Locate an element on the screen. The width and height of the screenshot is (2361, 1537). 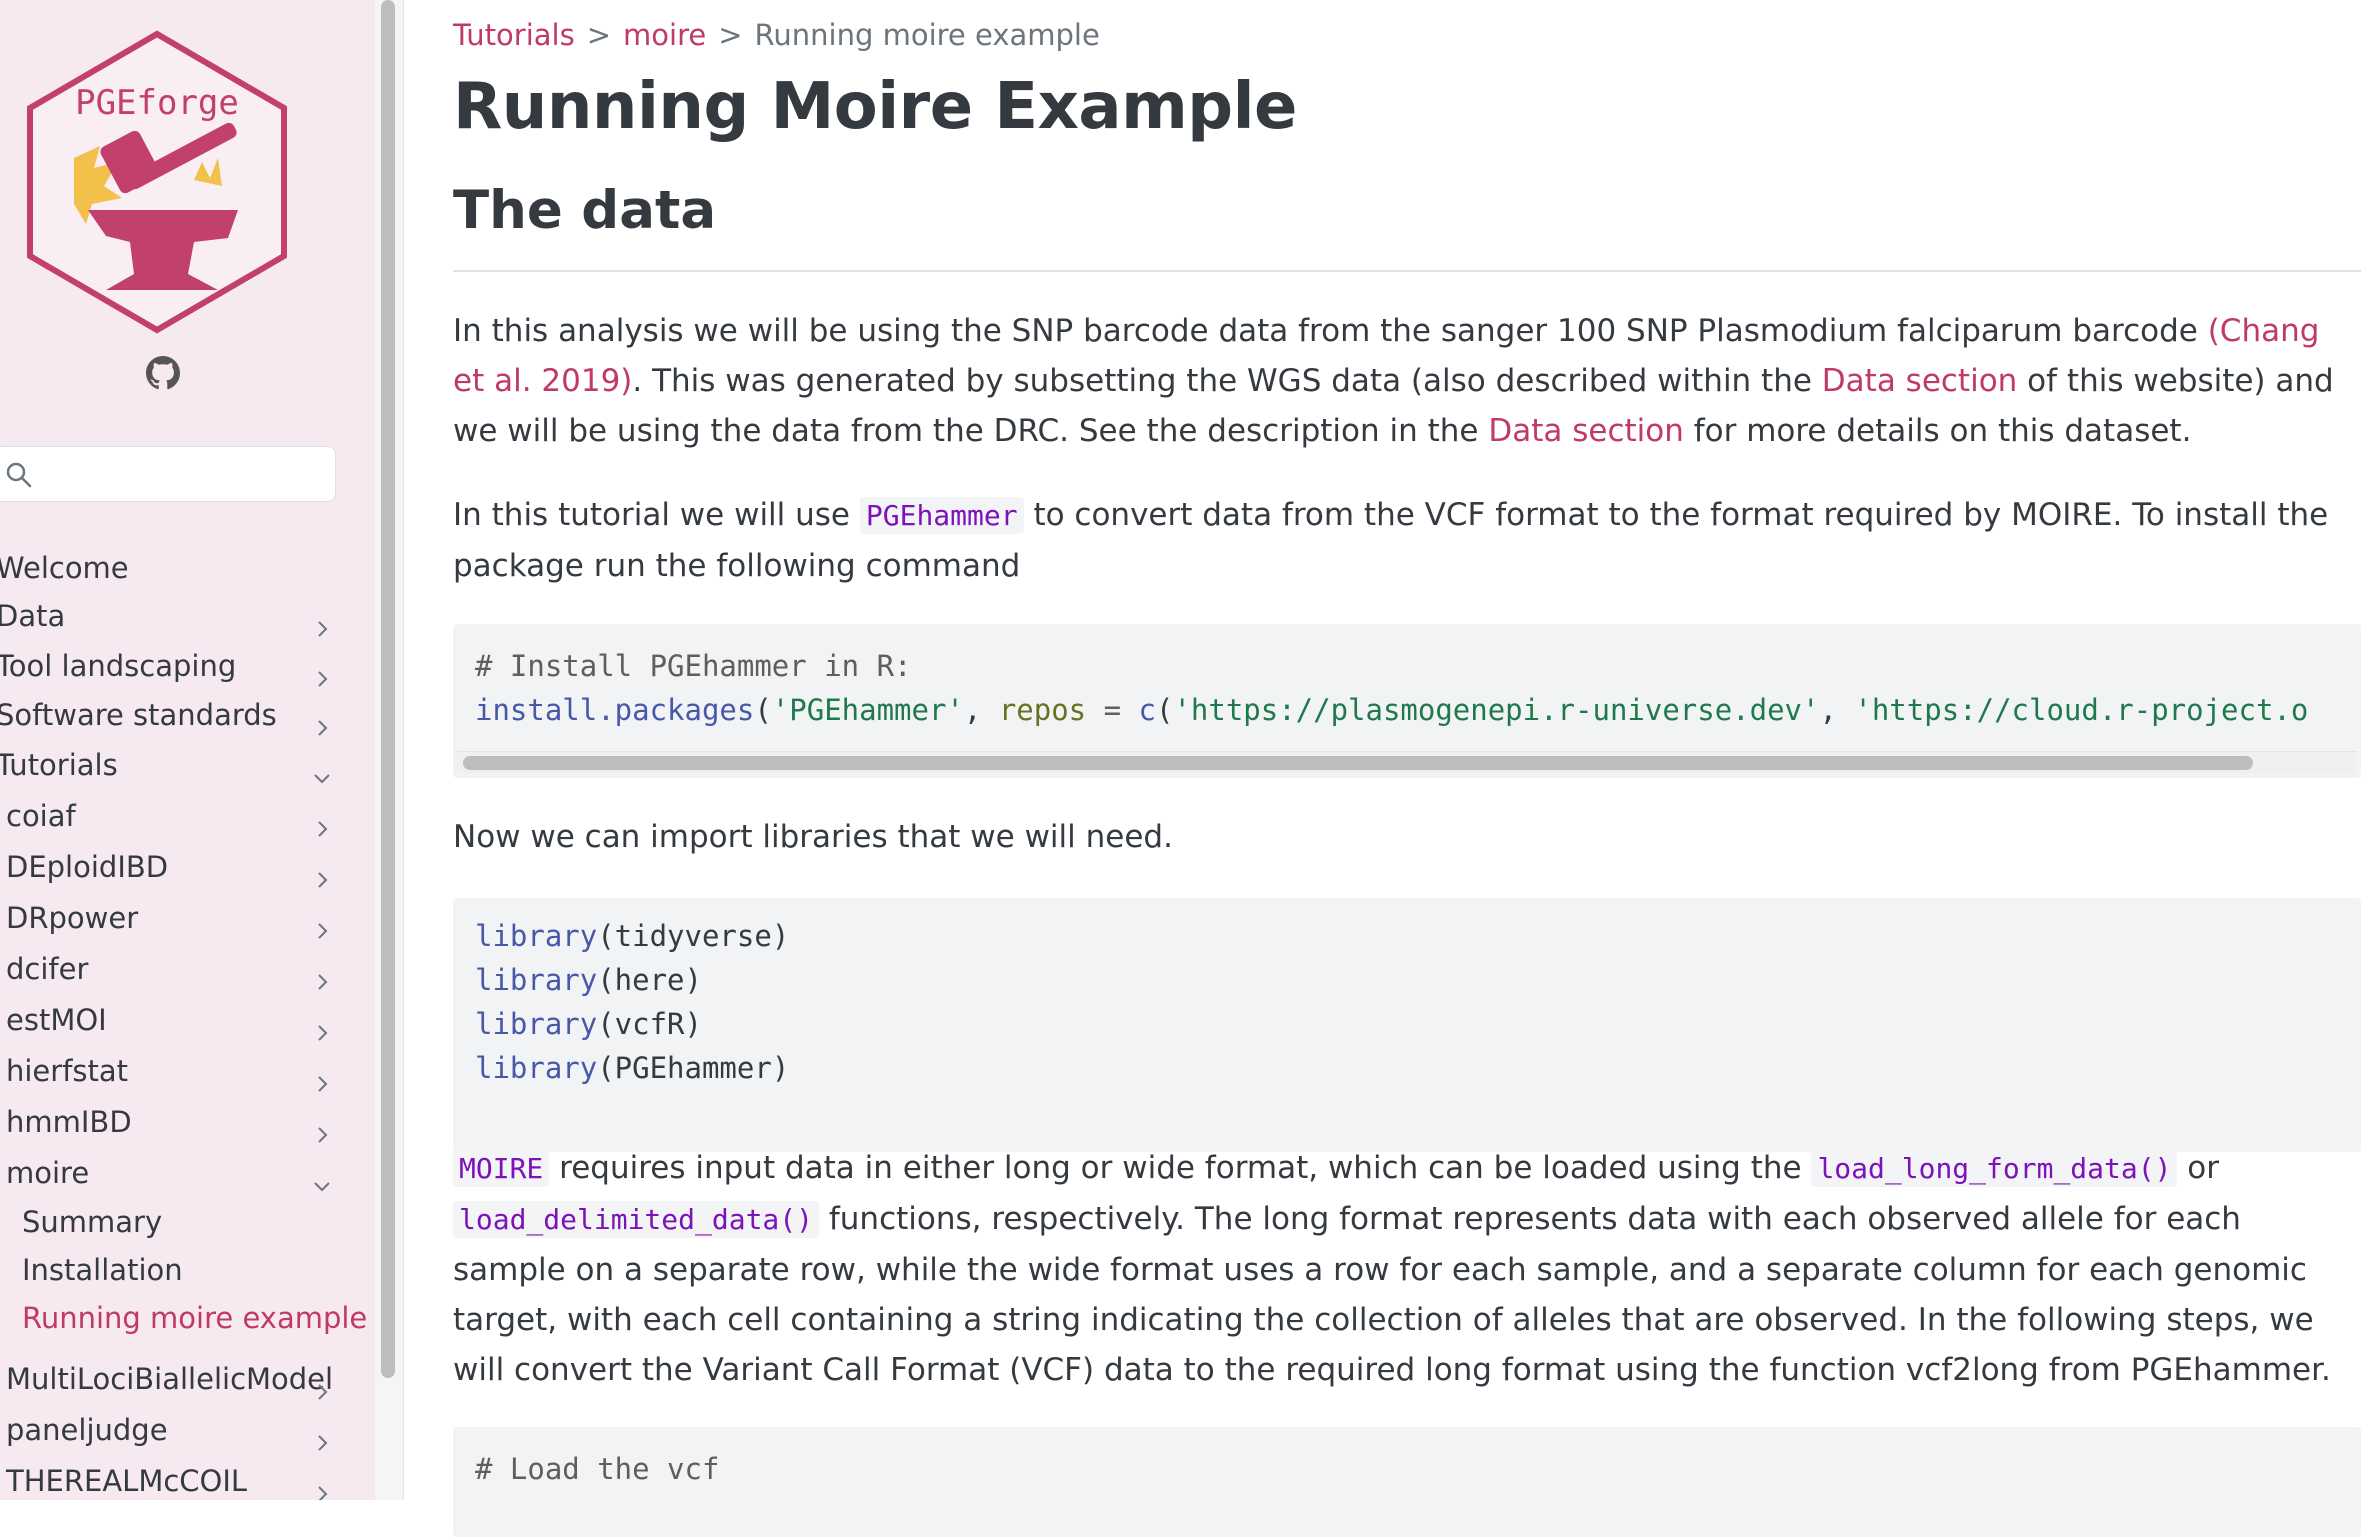
pgeforge-logo: PGEforge is located at coordinates (157, 183).